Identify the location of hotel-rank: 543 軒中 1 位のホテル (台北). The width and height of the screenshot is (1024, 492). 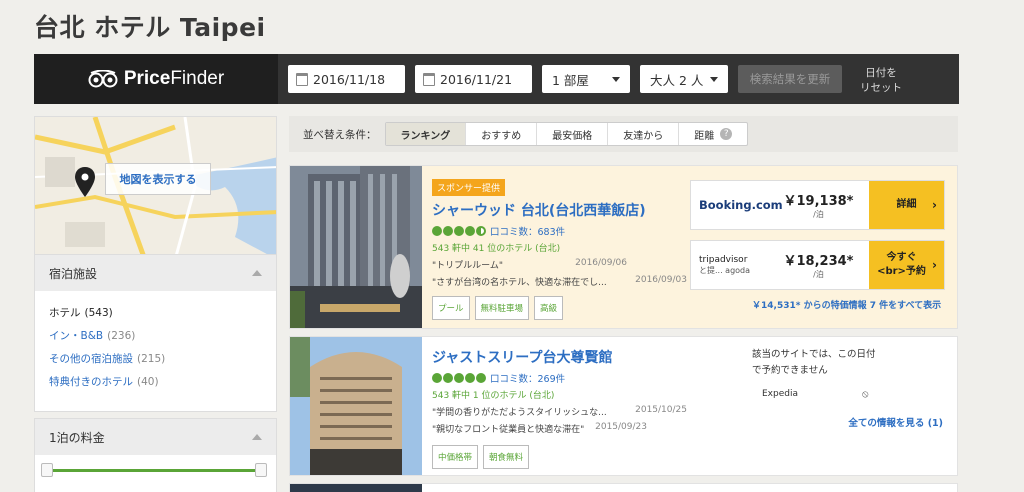
(493, 396).